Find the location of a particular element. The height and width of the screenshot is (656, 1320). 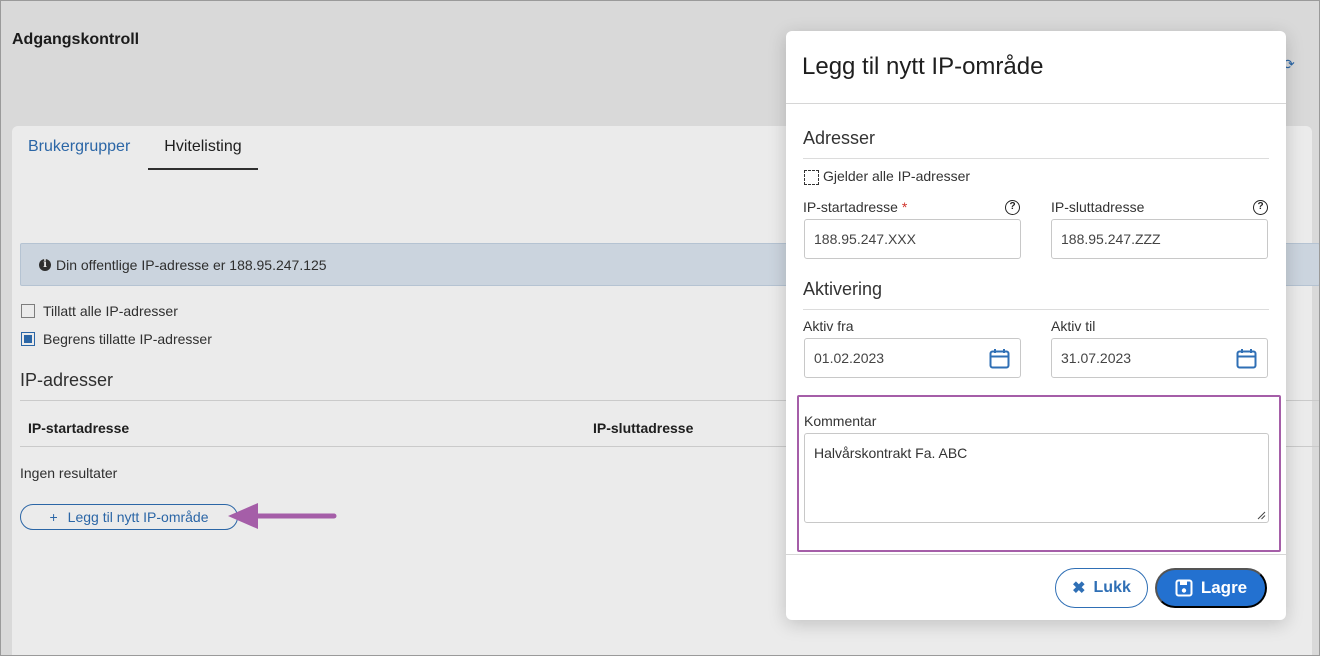

end-address-label: IP-sluttadresse is located at coordinates (1098, 207).